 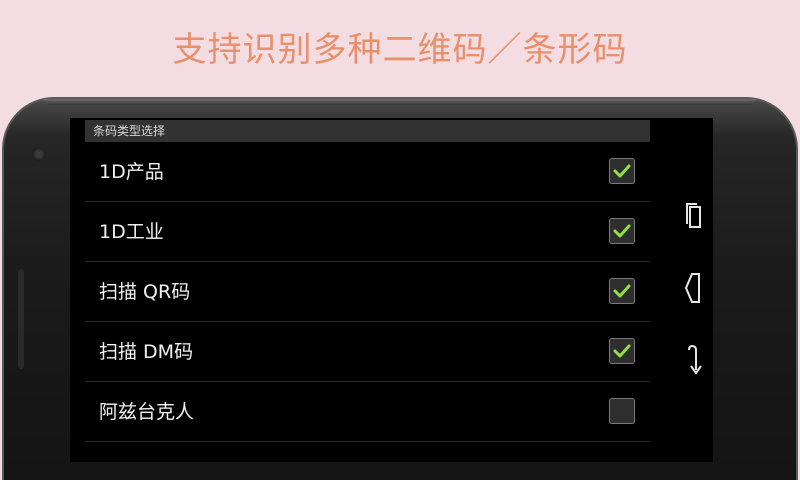 I want to click on phone-highlight, so click(x=400, y=102).